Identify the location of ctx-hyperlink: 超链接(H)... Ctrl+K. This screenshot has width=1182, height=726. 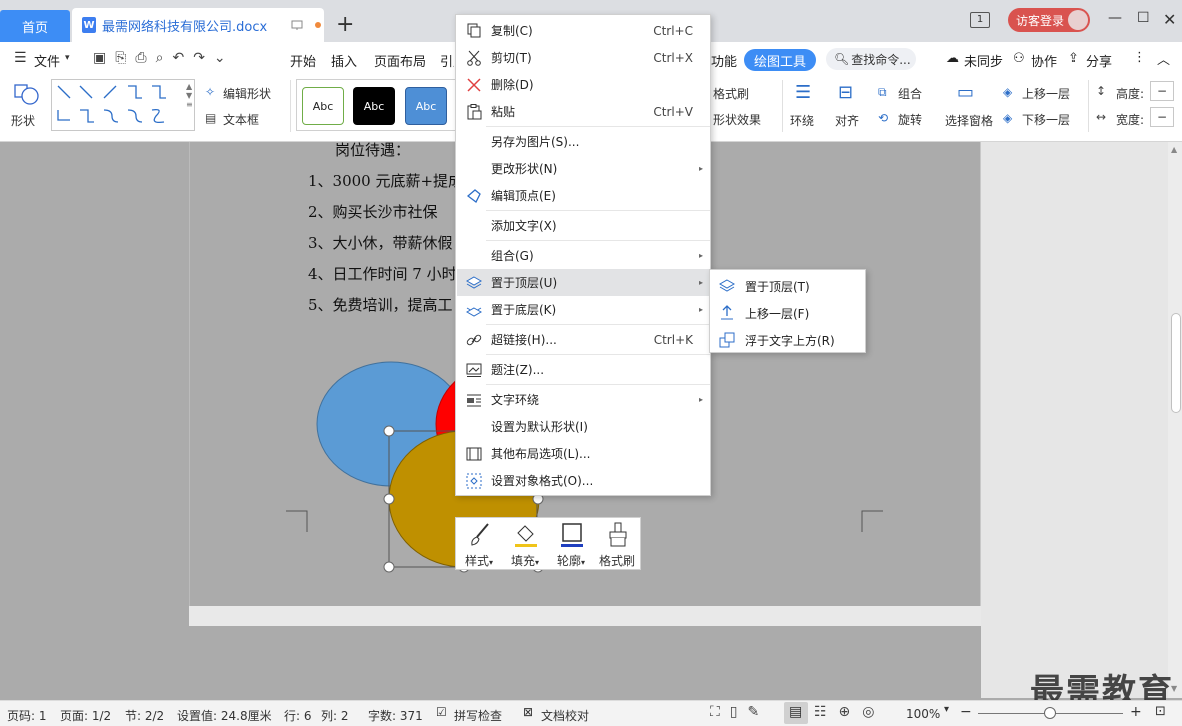
(584, 339).